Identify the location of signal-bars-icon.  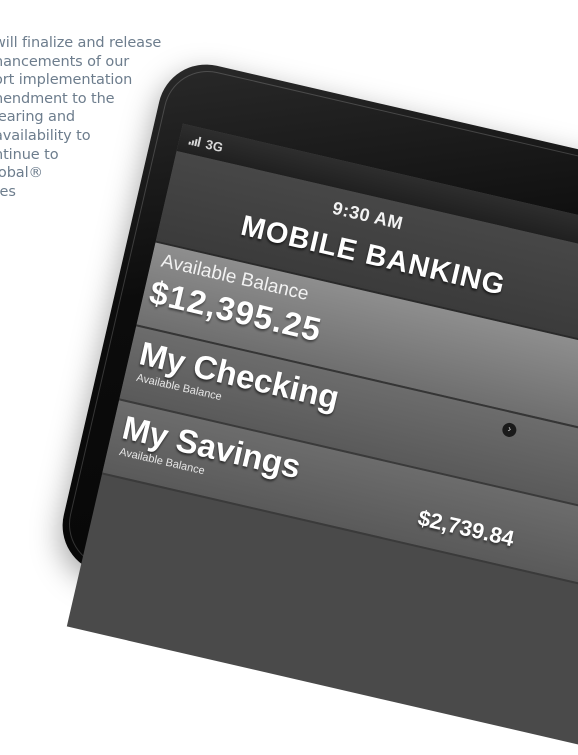
(195, 141).